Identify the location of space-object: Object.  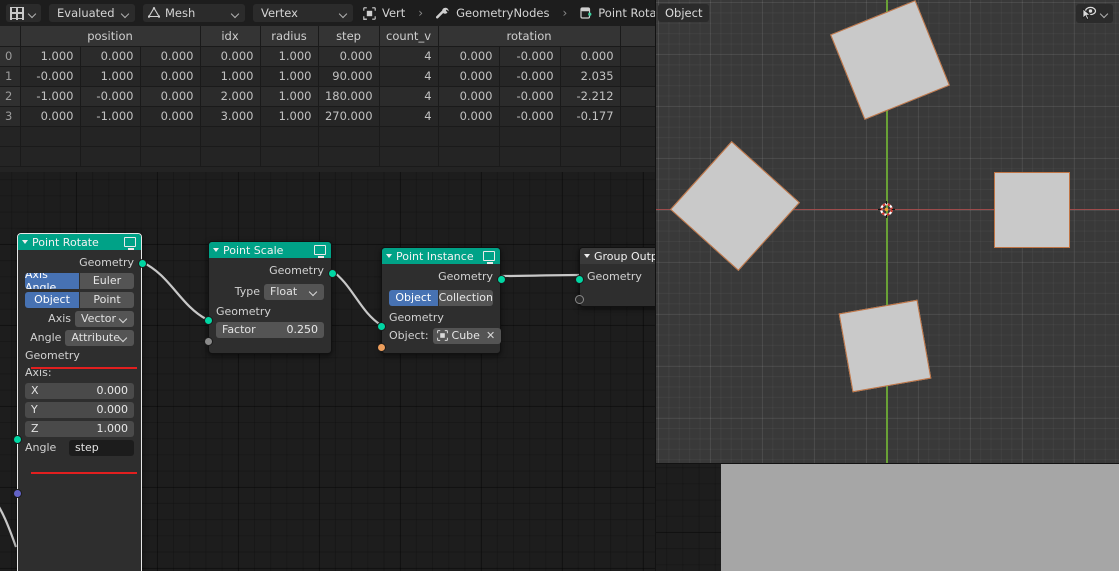
(52, 299).